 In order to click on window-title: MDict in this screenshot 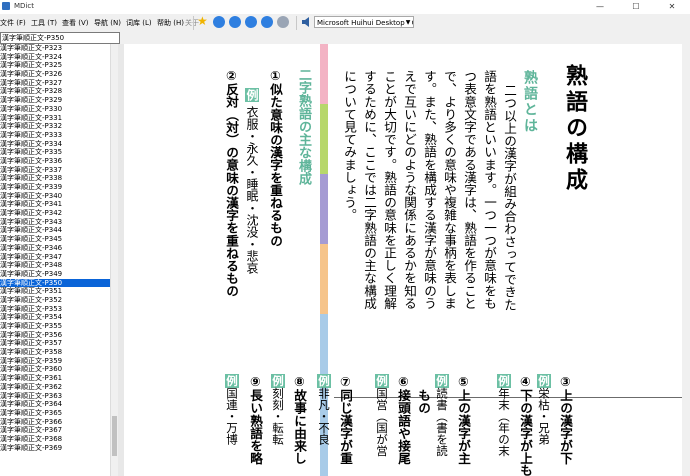, I will do `click(24, 6)`.